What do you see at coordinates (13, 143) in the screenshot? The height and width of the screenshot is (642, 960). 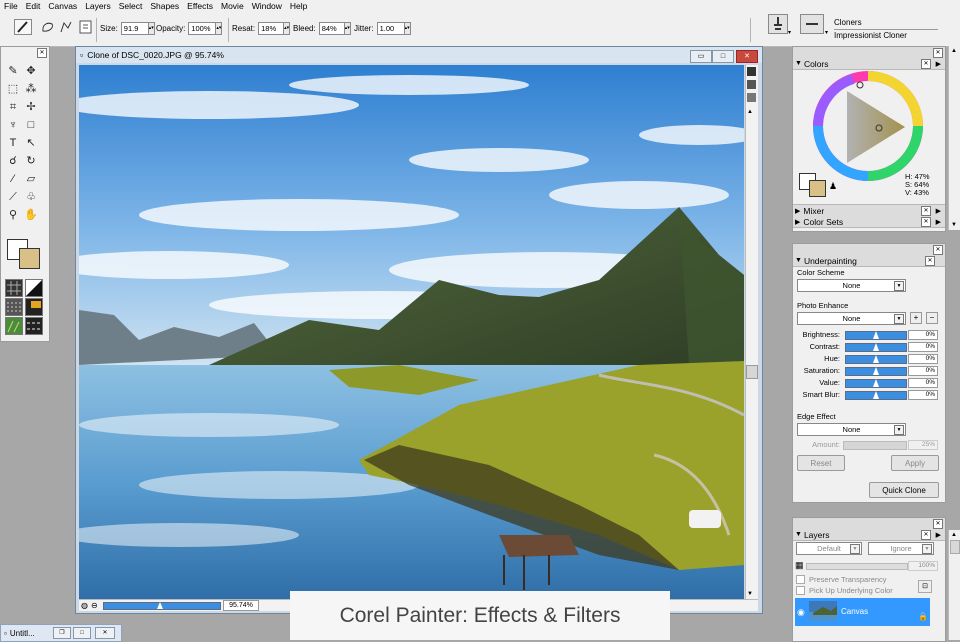 I see `text-icon: T` at bounding box center [13, 143].